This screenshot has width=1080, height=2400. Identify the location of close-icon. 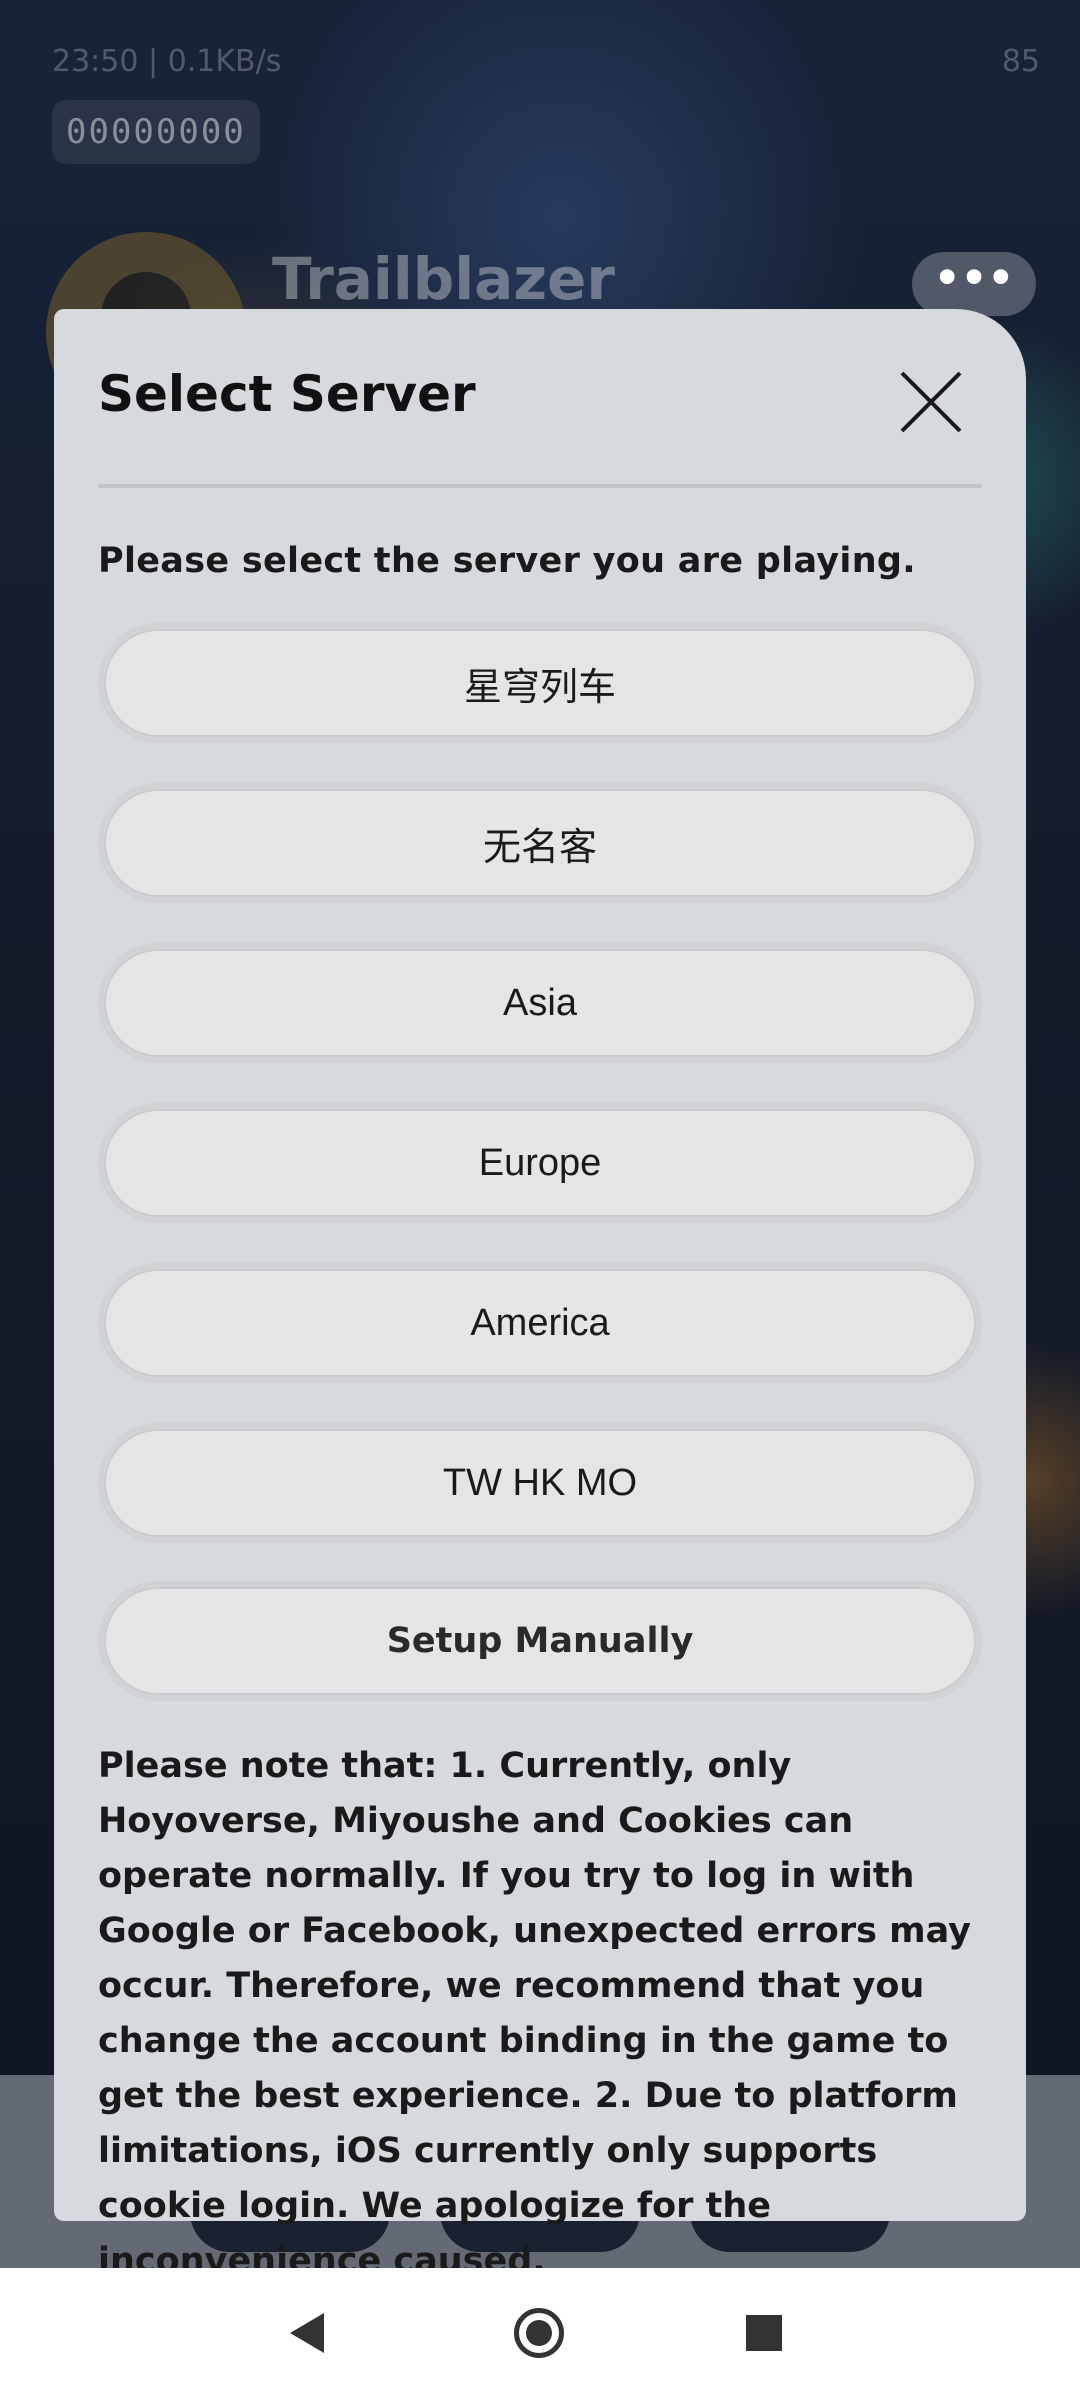
(931, 402).